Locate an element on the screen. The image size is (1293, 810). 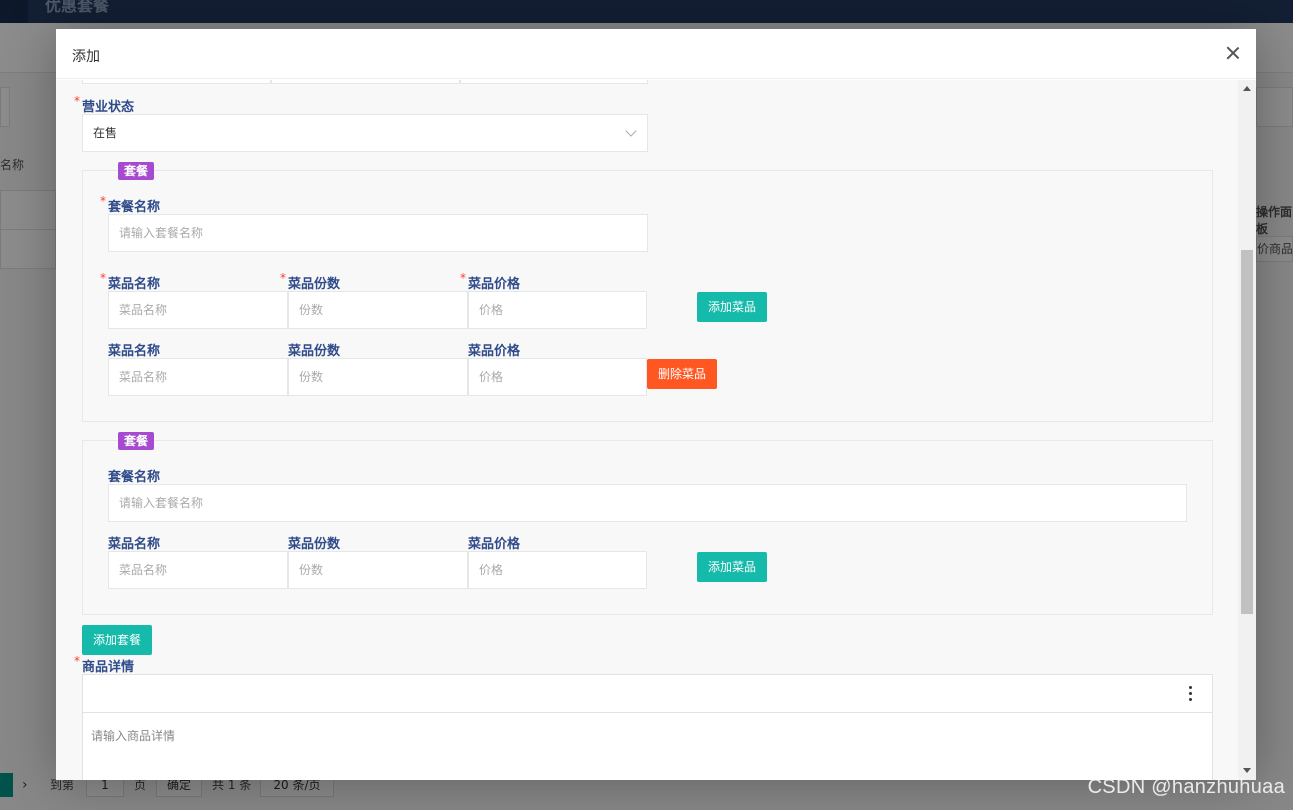
scroll-down-arrow-icon is located at coordinates (1247, 770).